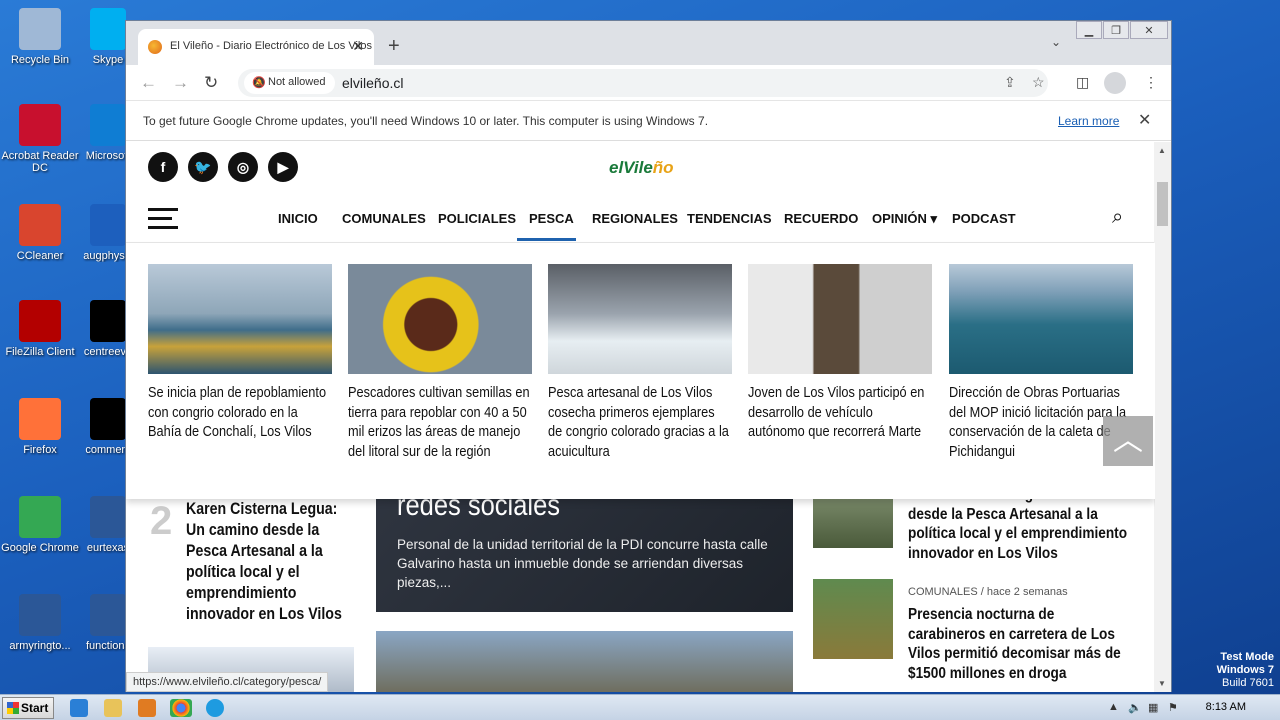  What do you see at coordinates (643, 83) in the screenshot?
I see `omnibox: 🔕 Not allowed elvileño.cl ⇪ ☆` at bounding box center [643, 83].